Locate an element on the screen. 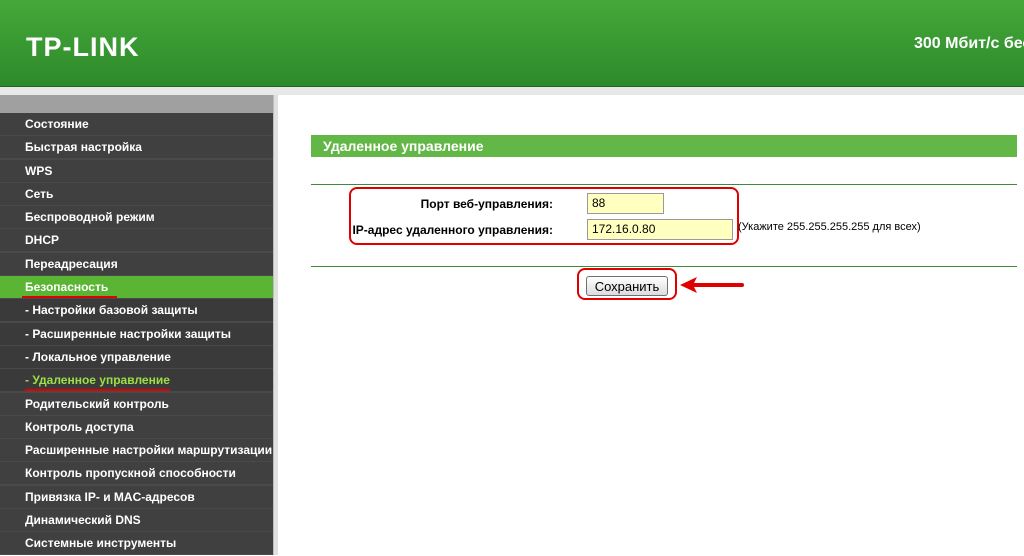 Image resolution: width=1024 pixels, height=556 pixels. sidebar-top-bar is located at coordinates (136, 104).